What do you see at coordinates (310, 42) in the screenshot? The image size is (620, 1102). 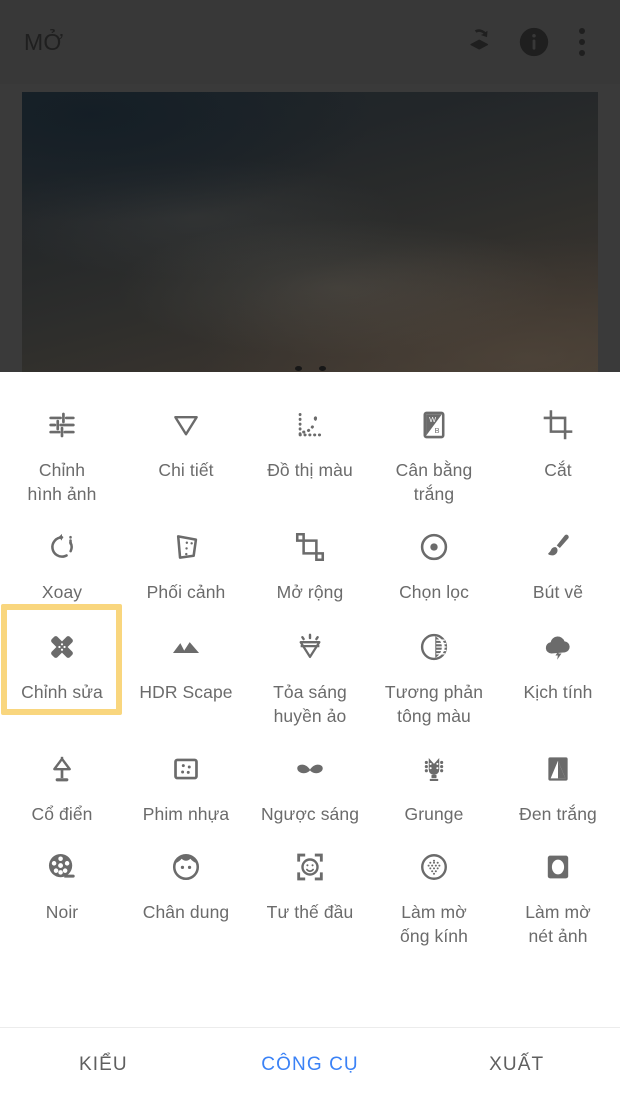 I see `top-app-bar: MỞ` at bounding box center [310, 42].